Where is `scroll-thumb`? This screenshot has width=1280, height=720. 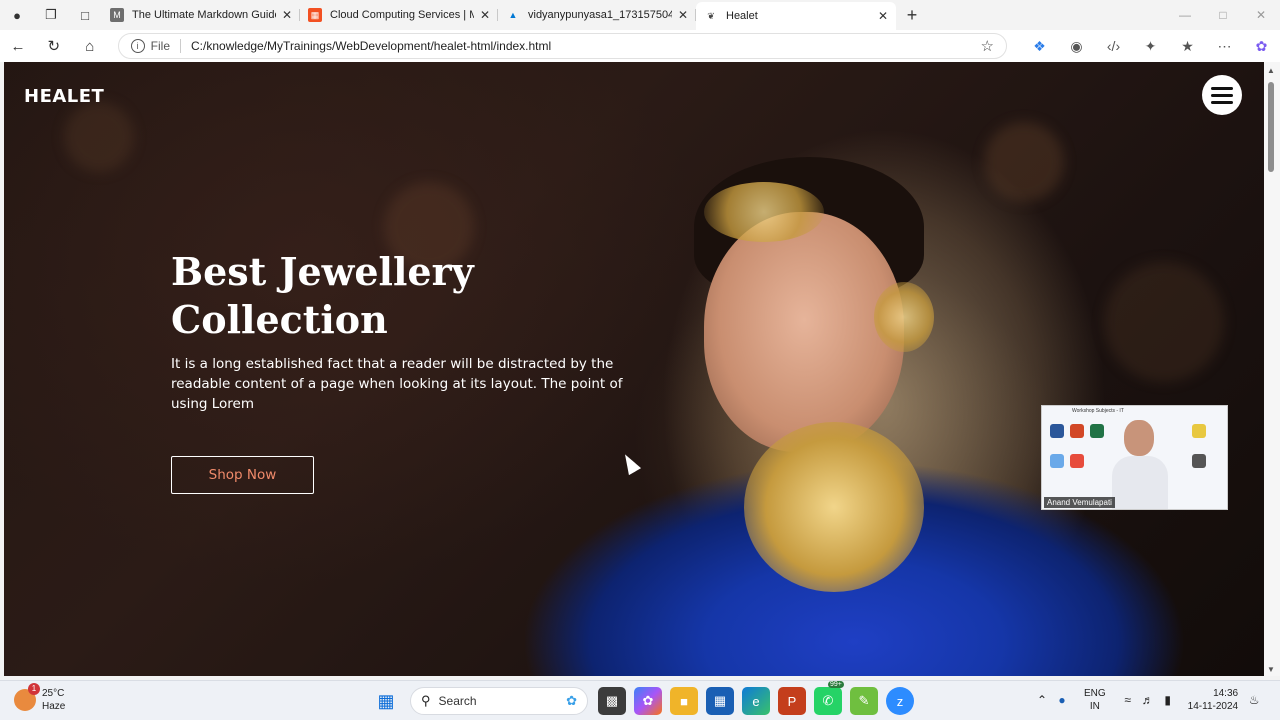
scroll-thumb is located at coordinates (1271, 127).